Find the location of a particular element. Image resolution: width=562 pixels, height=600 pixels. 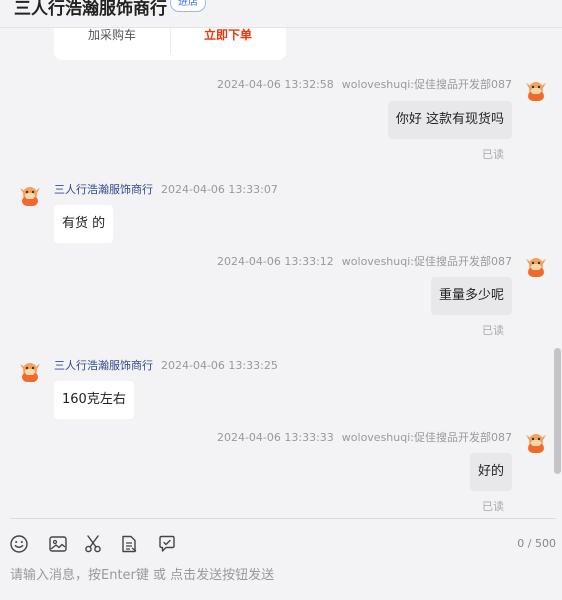

message-time: 2024-04-06 13:32:58 is located at coordinates (275, 84).